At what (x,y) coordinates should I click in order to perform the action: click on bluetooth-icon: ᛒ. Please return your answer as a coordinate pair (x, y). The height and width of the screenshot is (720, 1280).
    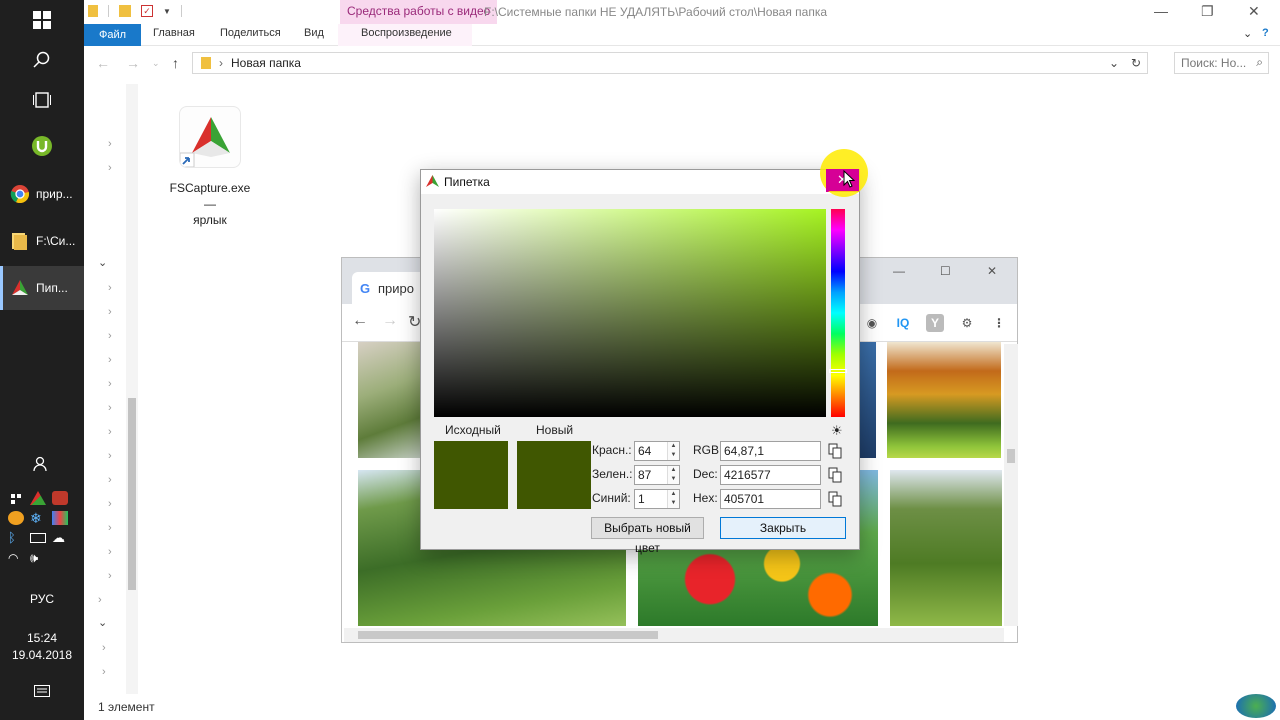
    Looking at the image, I should click on (16, 538).